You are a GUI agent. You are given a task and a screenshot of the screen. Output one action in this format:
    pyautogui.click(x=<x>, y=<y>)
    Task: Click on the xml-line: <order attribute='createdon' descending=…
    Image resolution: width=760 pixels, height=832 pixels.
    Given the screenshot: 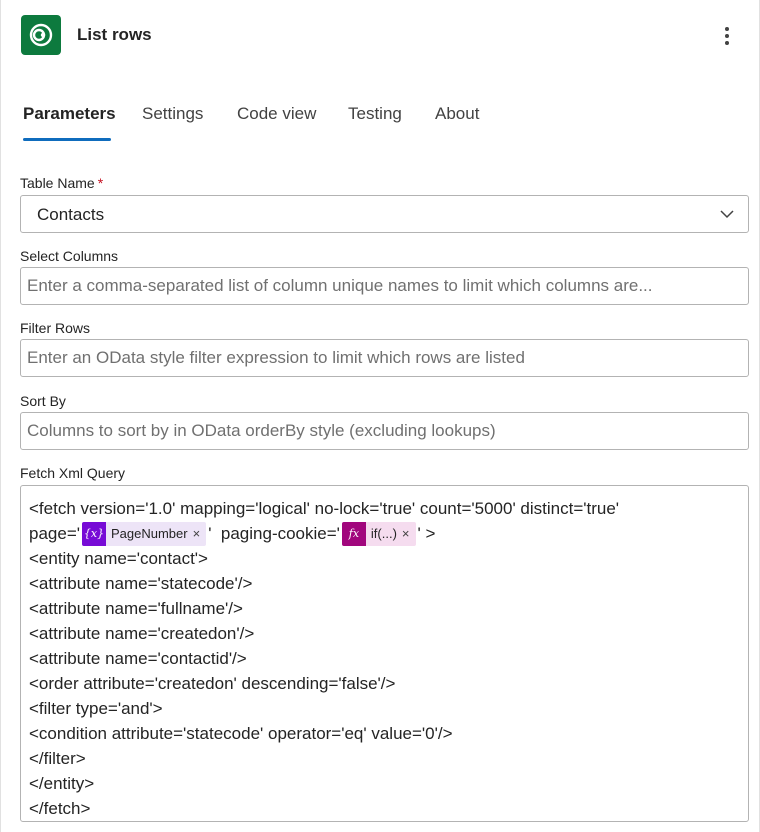 What is the action you would take?
    pyautogui.click(x=212, y=683)
    